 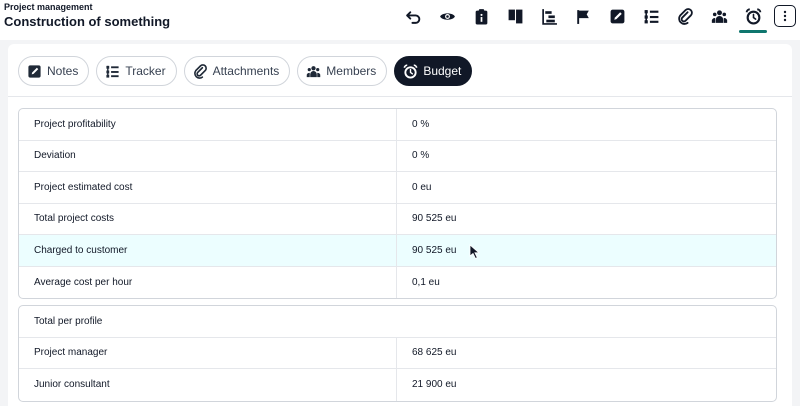 I want to click on kanban-icon, so click(x=515, y=16).